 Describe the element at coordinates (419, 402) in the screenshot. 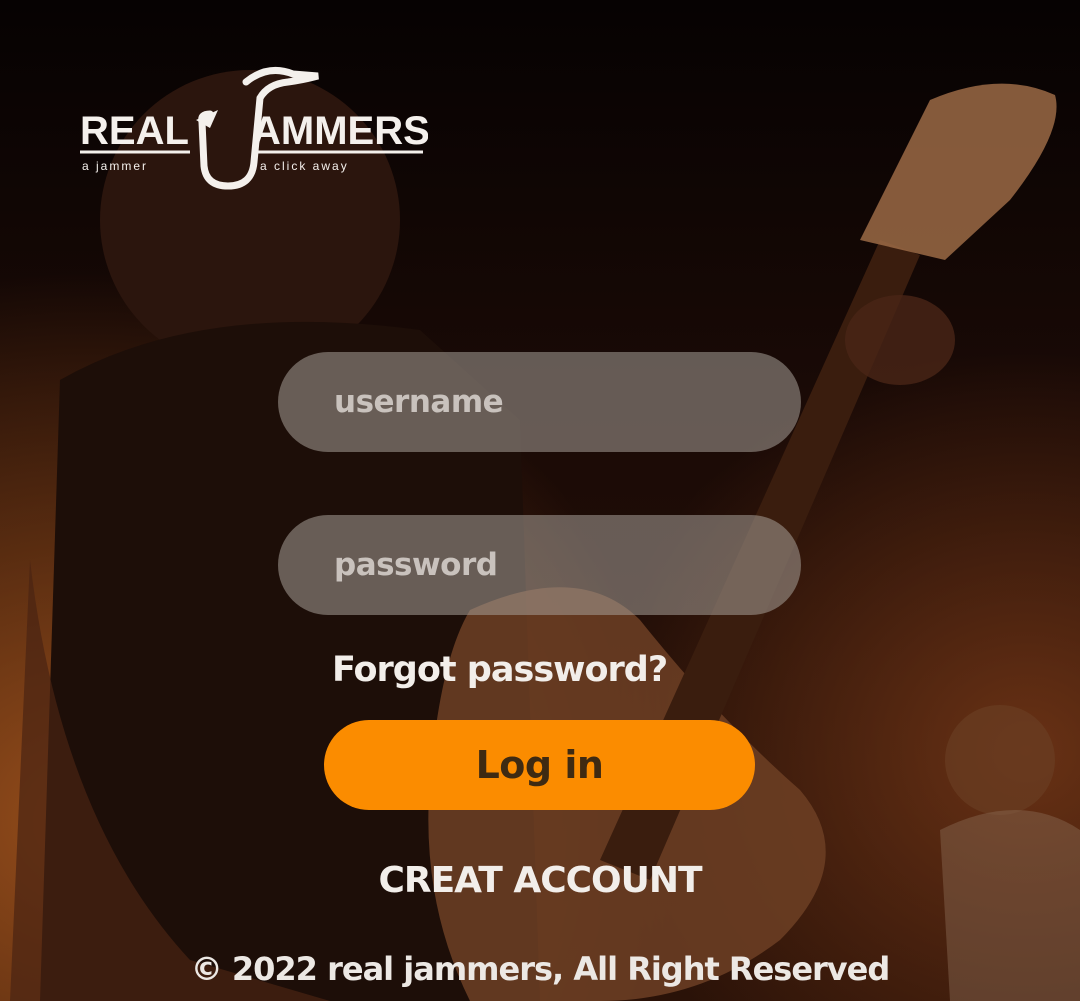

I see `username-placeholder: username` at that location.